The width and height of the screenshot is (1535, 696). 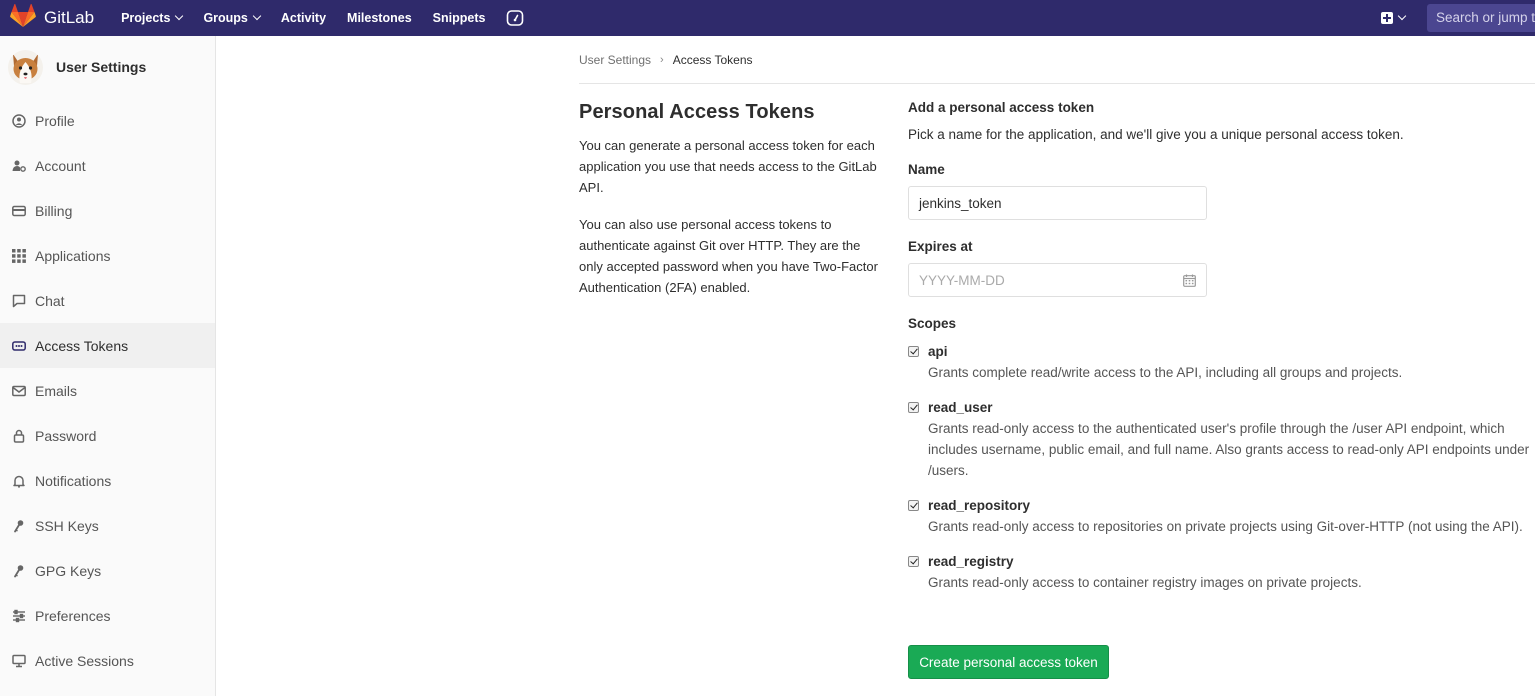 I want to click on sidebar-item-label: Profile, so click(x=55, y=120).